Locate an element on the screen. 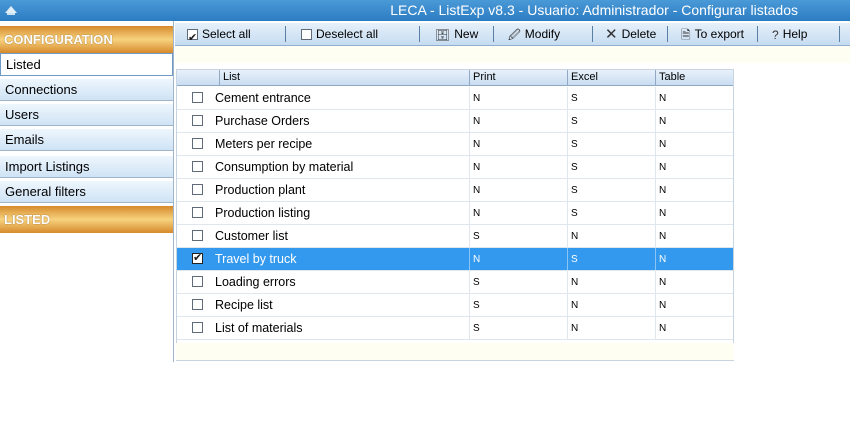  column-header-excel: Excel is located at coordinates (611, 77).